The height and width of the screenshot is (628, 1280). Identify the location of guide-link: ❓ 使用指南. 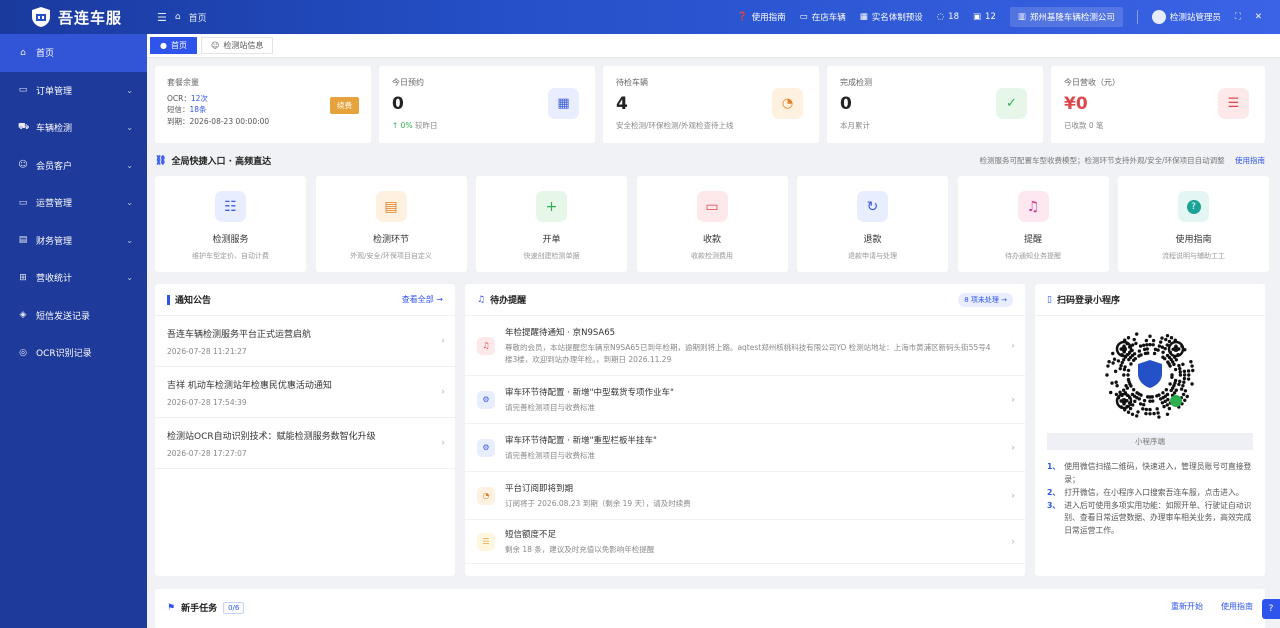
(761, 17).